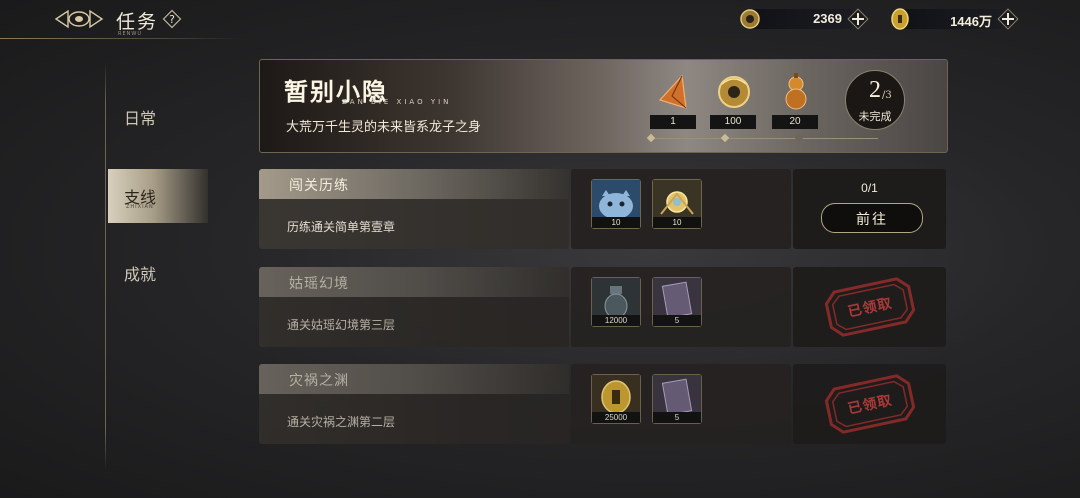  I want to click on chapter-pinyin: ZAN BIE XIAO YIN, so click(397, 102).